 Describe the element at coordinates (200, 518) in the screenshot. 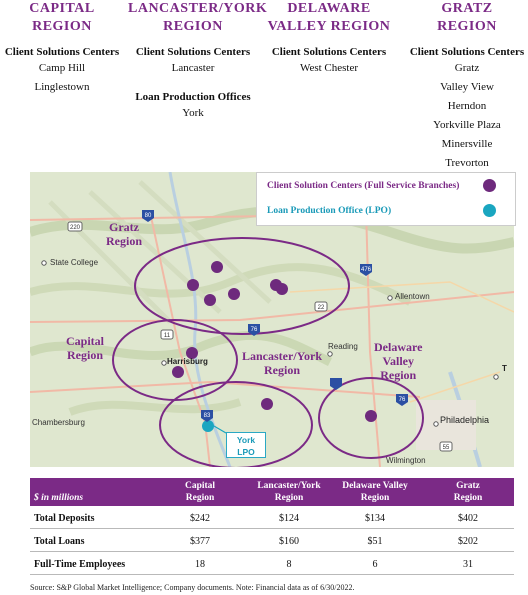

I see `table-cell: $242` at that location.